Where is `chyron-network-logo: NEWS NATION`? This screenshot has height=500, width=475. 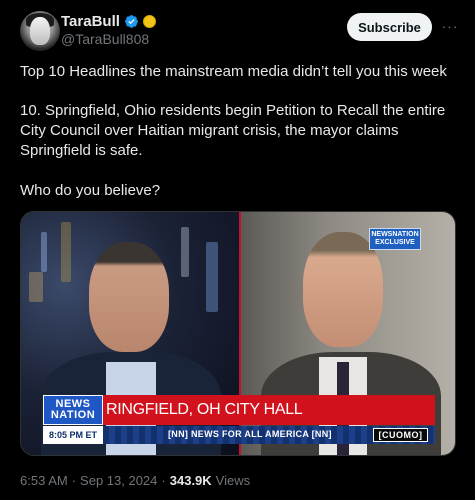
chyron-network-logo: NEWS NATION is located at coordinates (73, 410).